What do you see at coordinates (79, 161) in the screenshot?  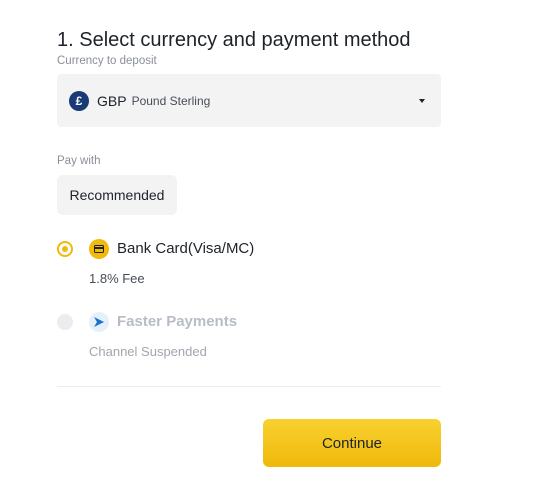 I see `pay-with-label: Pay with` at bounding box center [79, 161].